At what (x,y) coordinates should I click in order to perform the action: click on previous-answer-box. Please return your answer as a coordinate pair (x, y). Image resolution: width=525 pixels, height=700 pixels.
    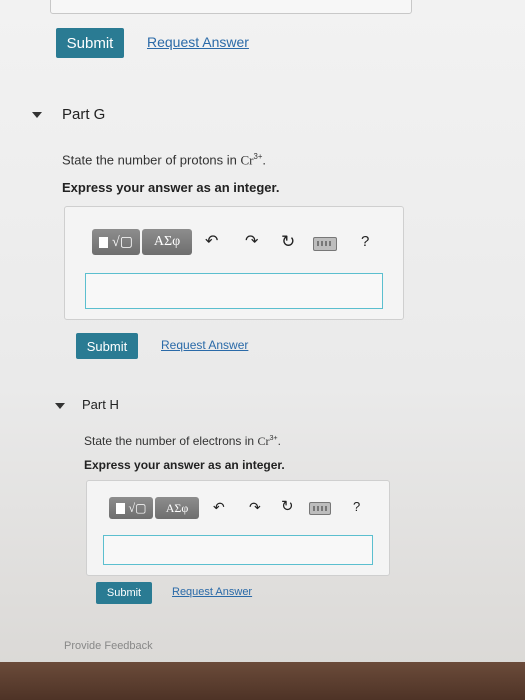
    Looking at the image, I should click on (231, 7).